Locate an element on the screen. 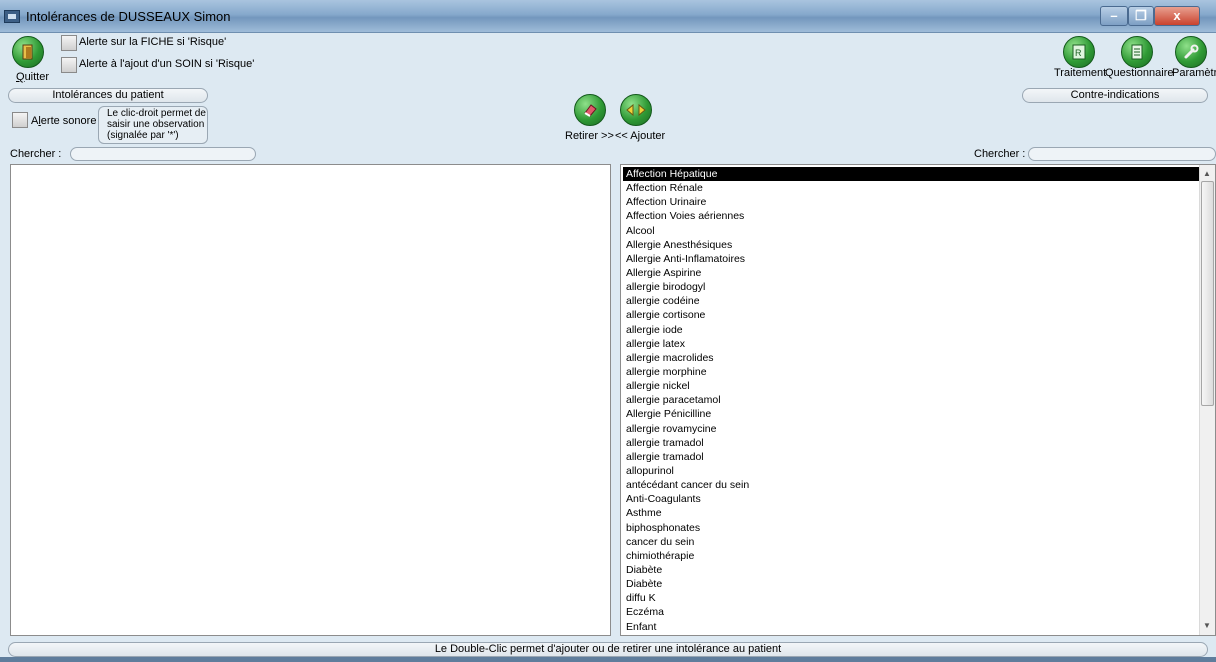  questionnaire-button: Questionnaire is located at coordinates (1139, 58).